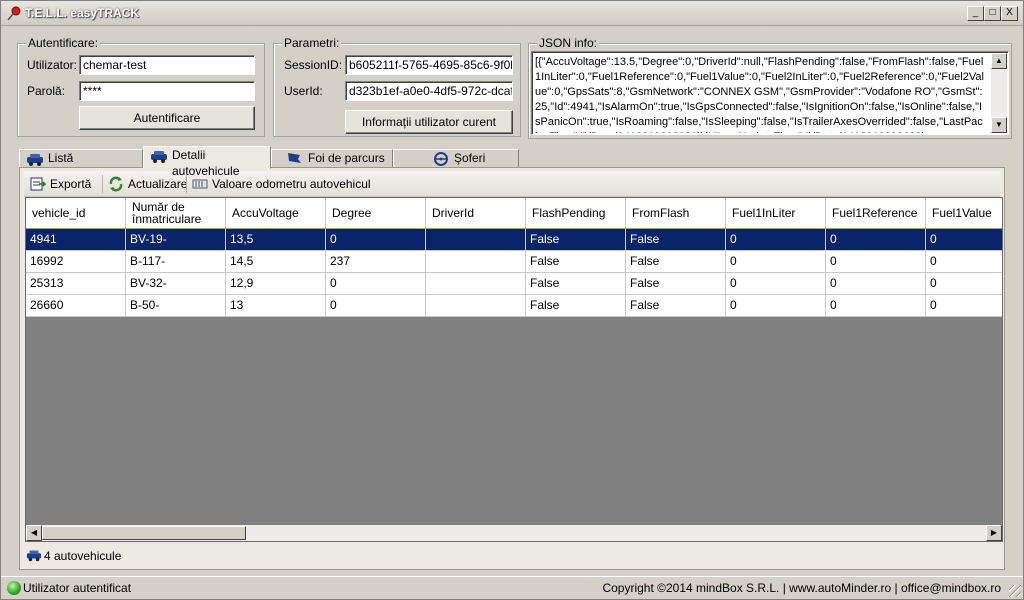 This screenshot has width=1024, height=600. What do you see at coordinates (1009, 13) in the screenshot?
I see `close-button: X` at bounding box center [1009, 13].